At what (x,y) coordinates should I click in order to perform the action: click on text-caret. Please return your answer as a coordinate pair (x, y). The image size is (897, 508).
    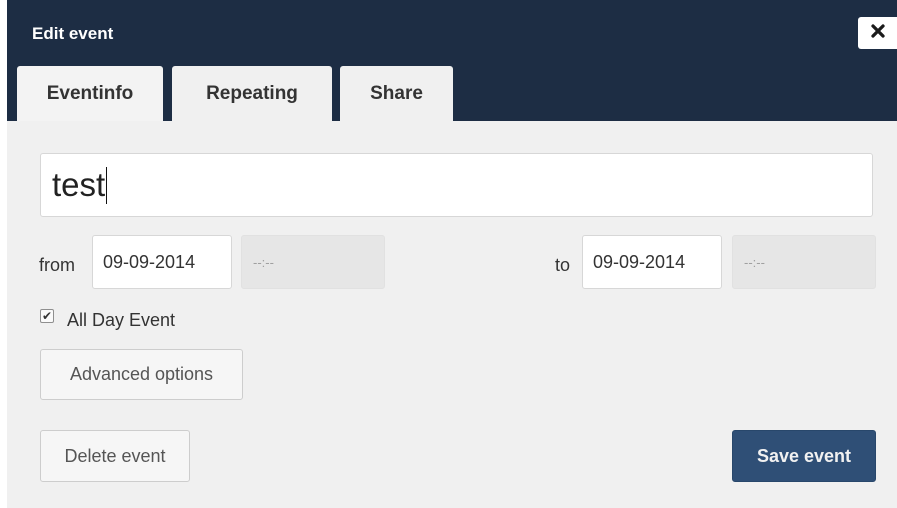
    Looking at the image, I should click on (107, 185).